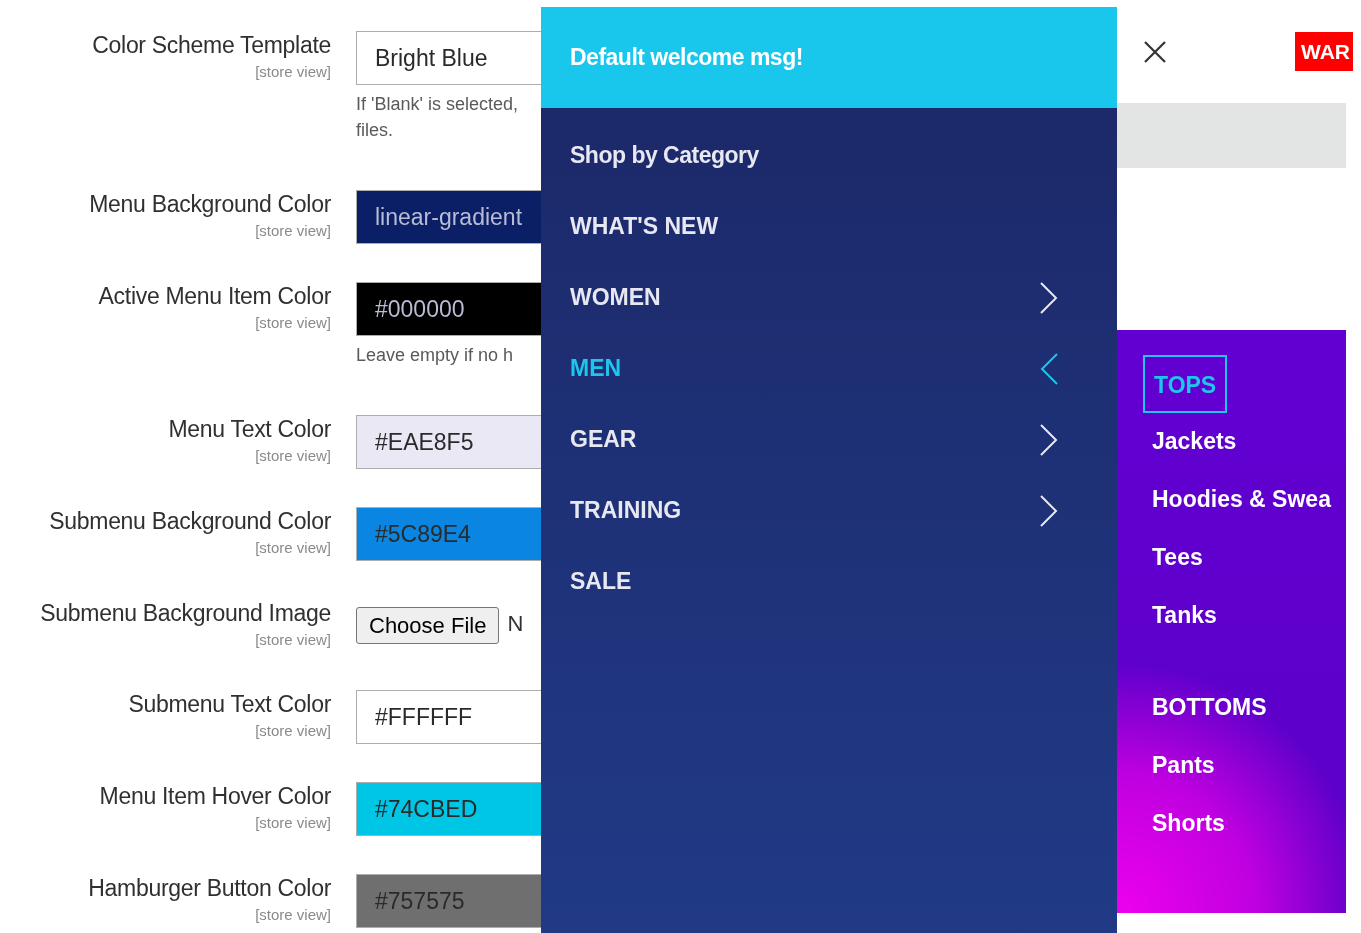  Describe the element at coordinates (210, 204) in the screenshot. I see `field-label: Menu Background Color` at that location.